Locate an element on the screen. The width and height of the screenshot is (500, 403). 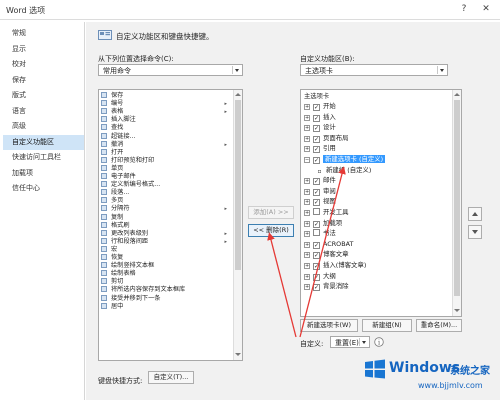
tree-item: + ✓ 引用 is located at coordinates (320, 148).